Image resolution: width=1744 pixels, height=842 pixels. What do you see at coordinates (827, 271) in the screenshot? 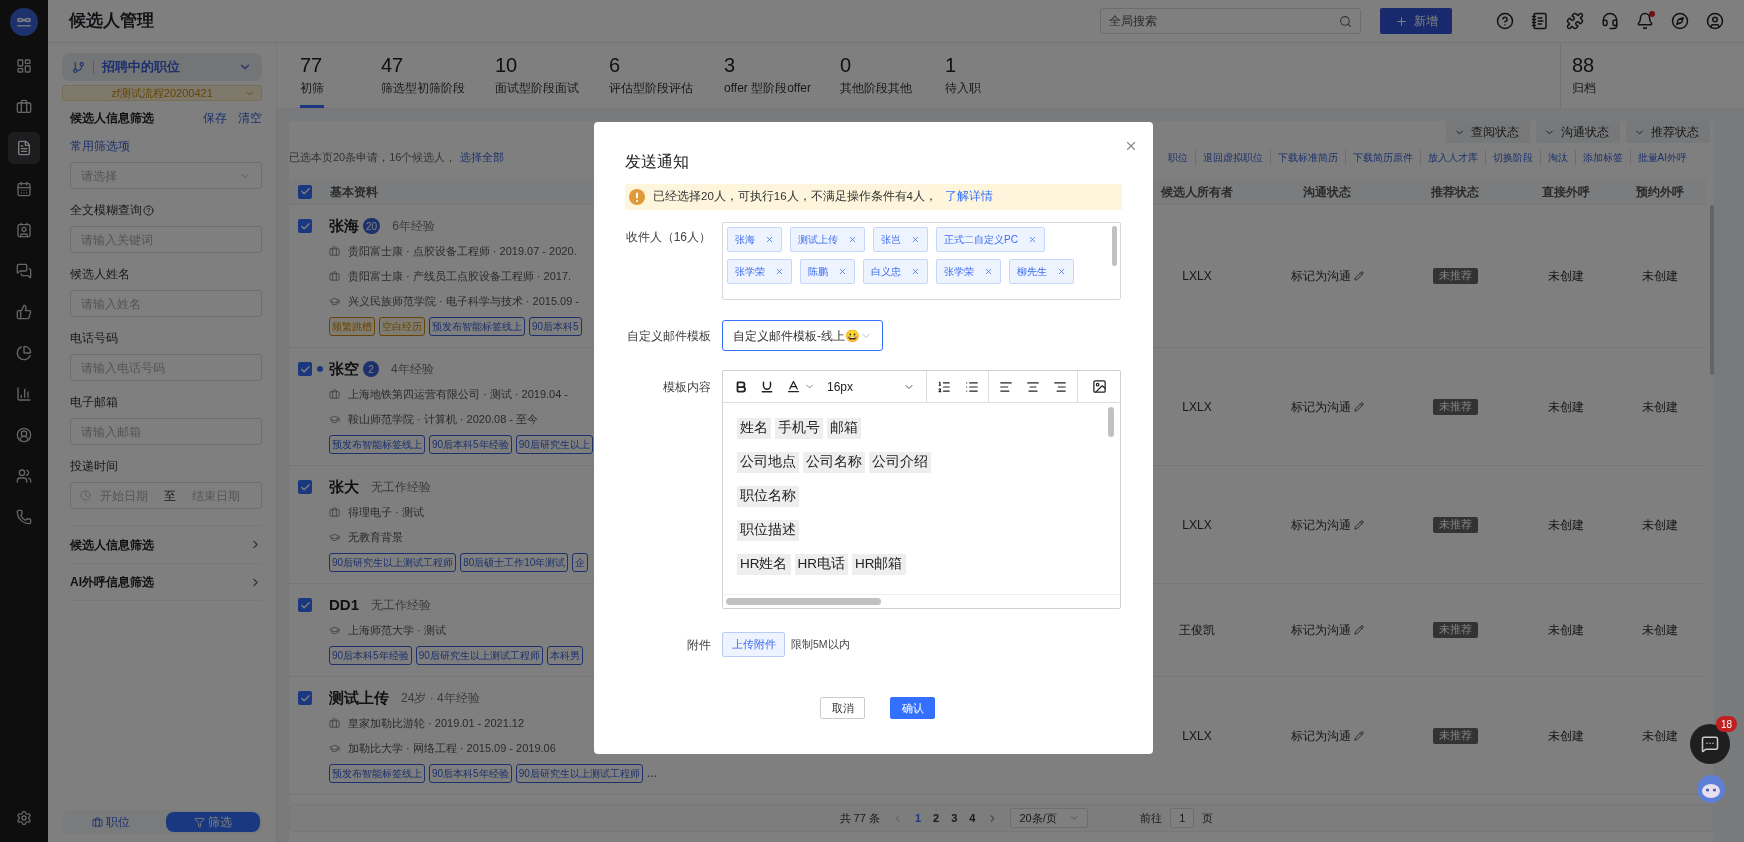
I see `recipient-tag: 陈鹏` at bounding box center [827, 271].